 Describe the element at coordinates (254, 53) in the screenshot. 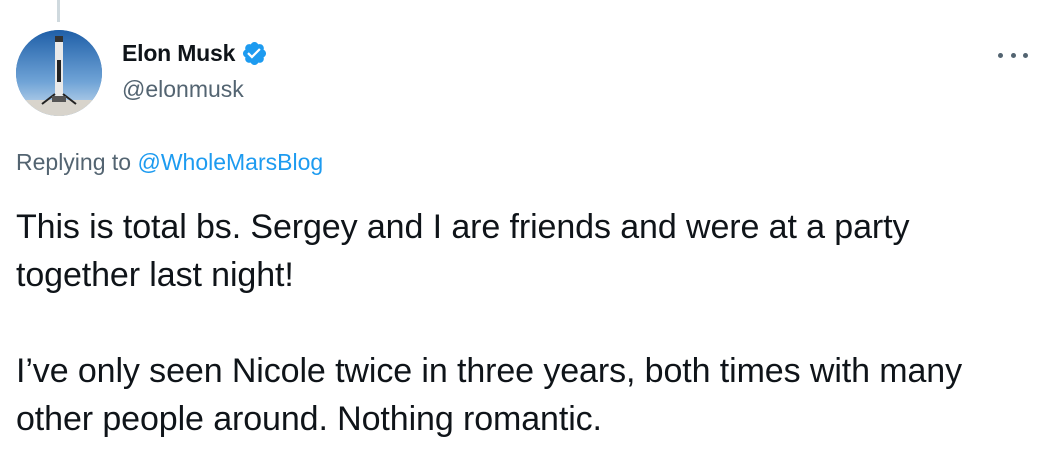

I see `verified-badge-icon` at that location.